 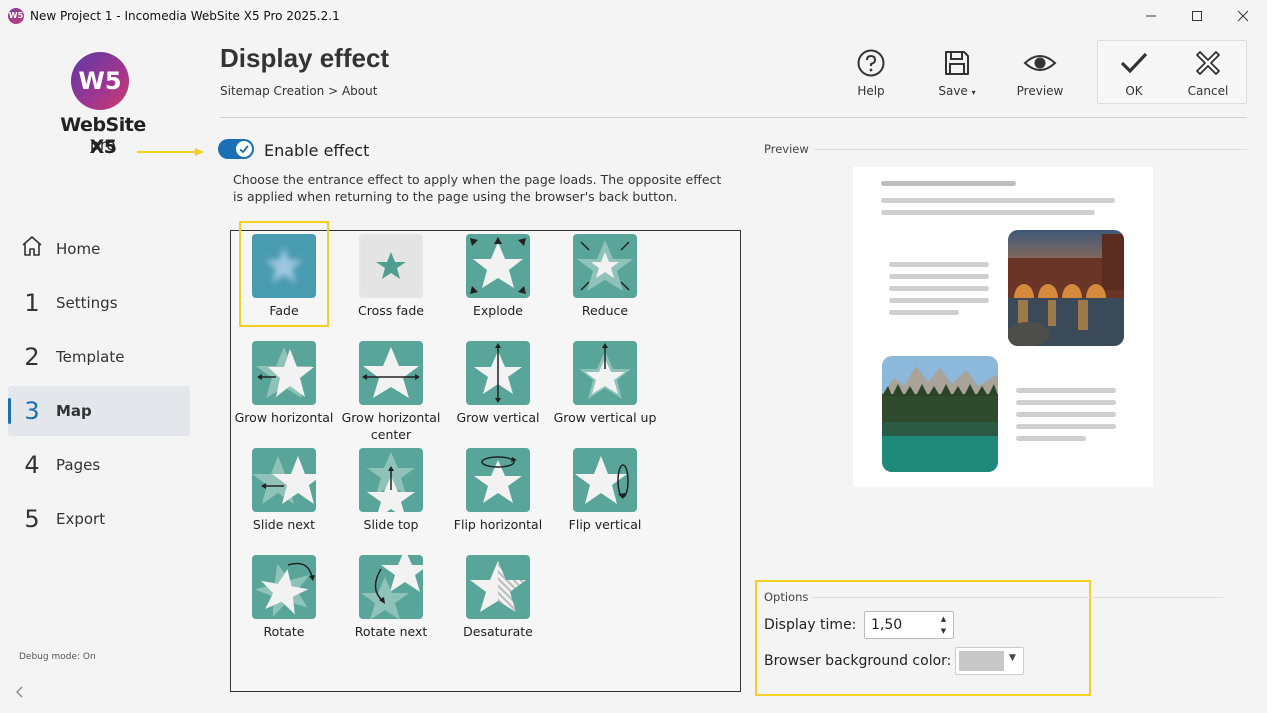 I want to click on sidebar-item-label: Home, so click(x=78, y=249).